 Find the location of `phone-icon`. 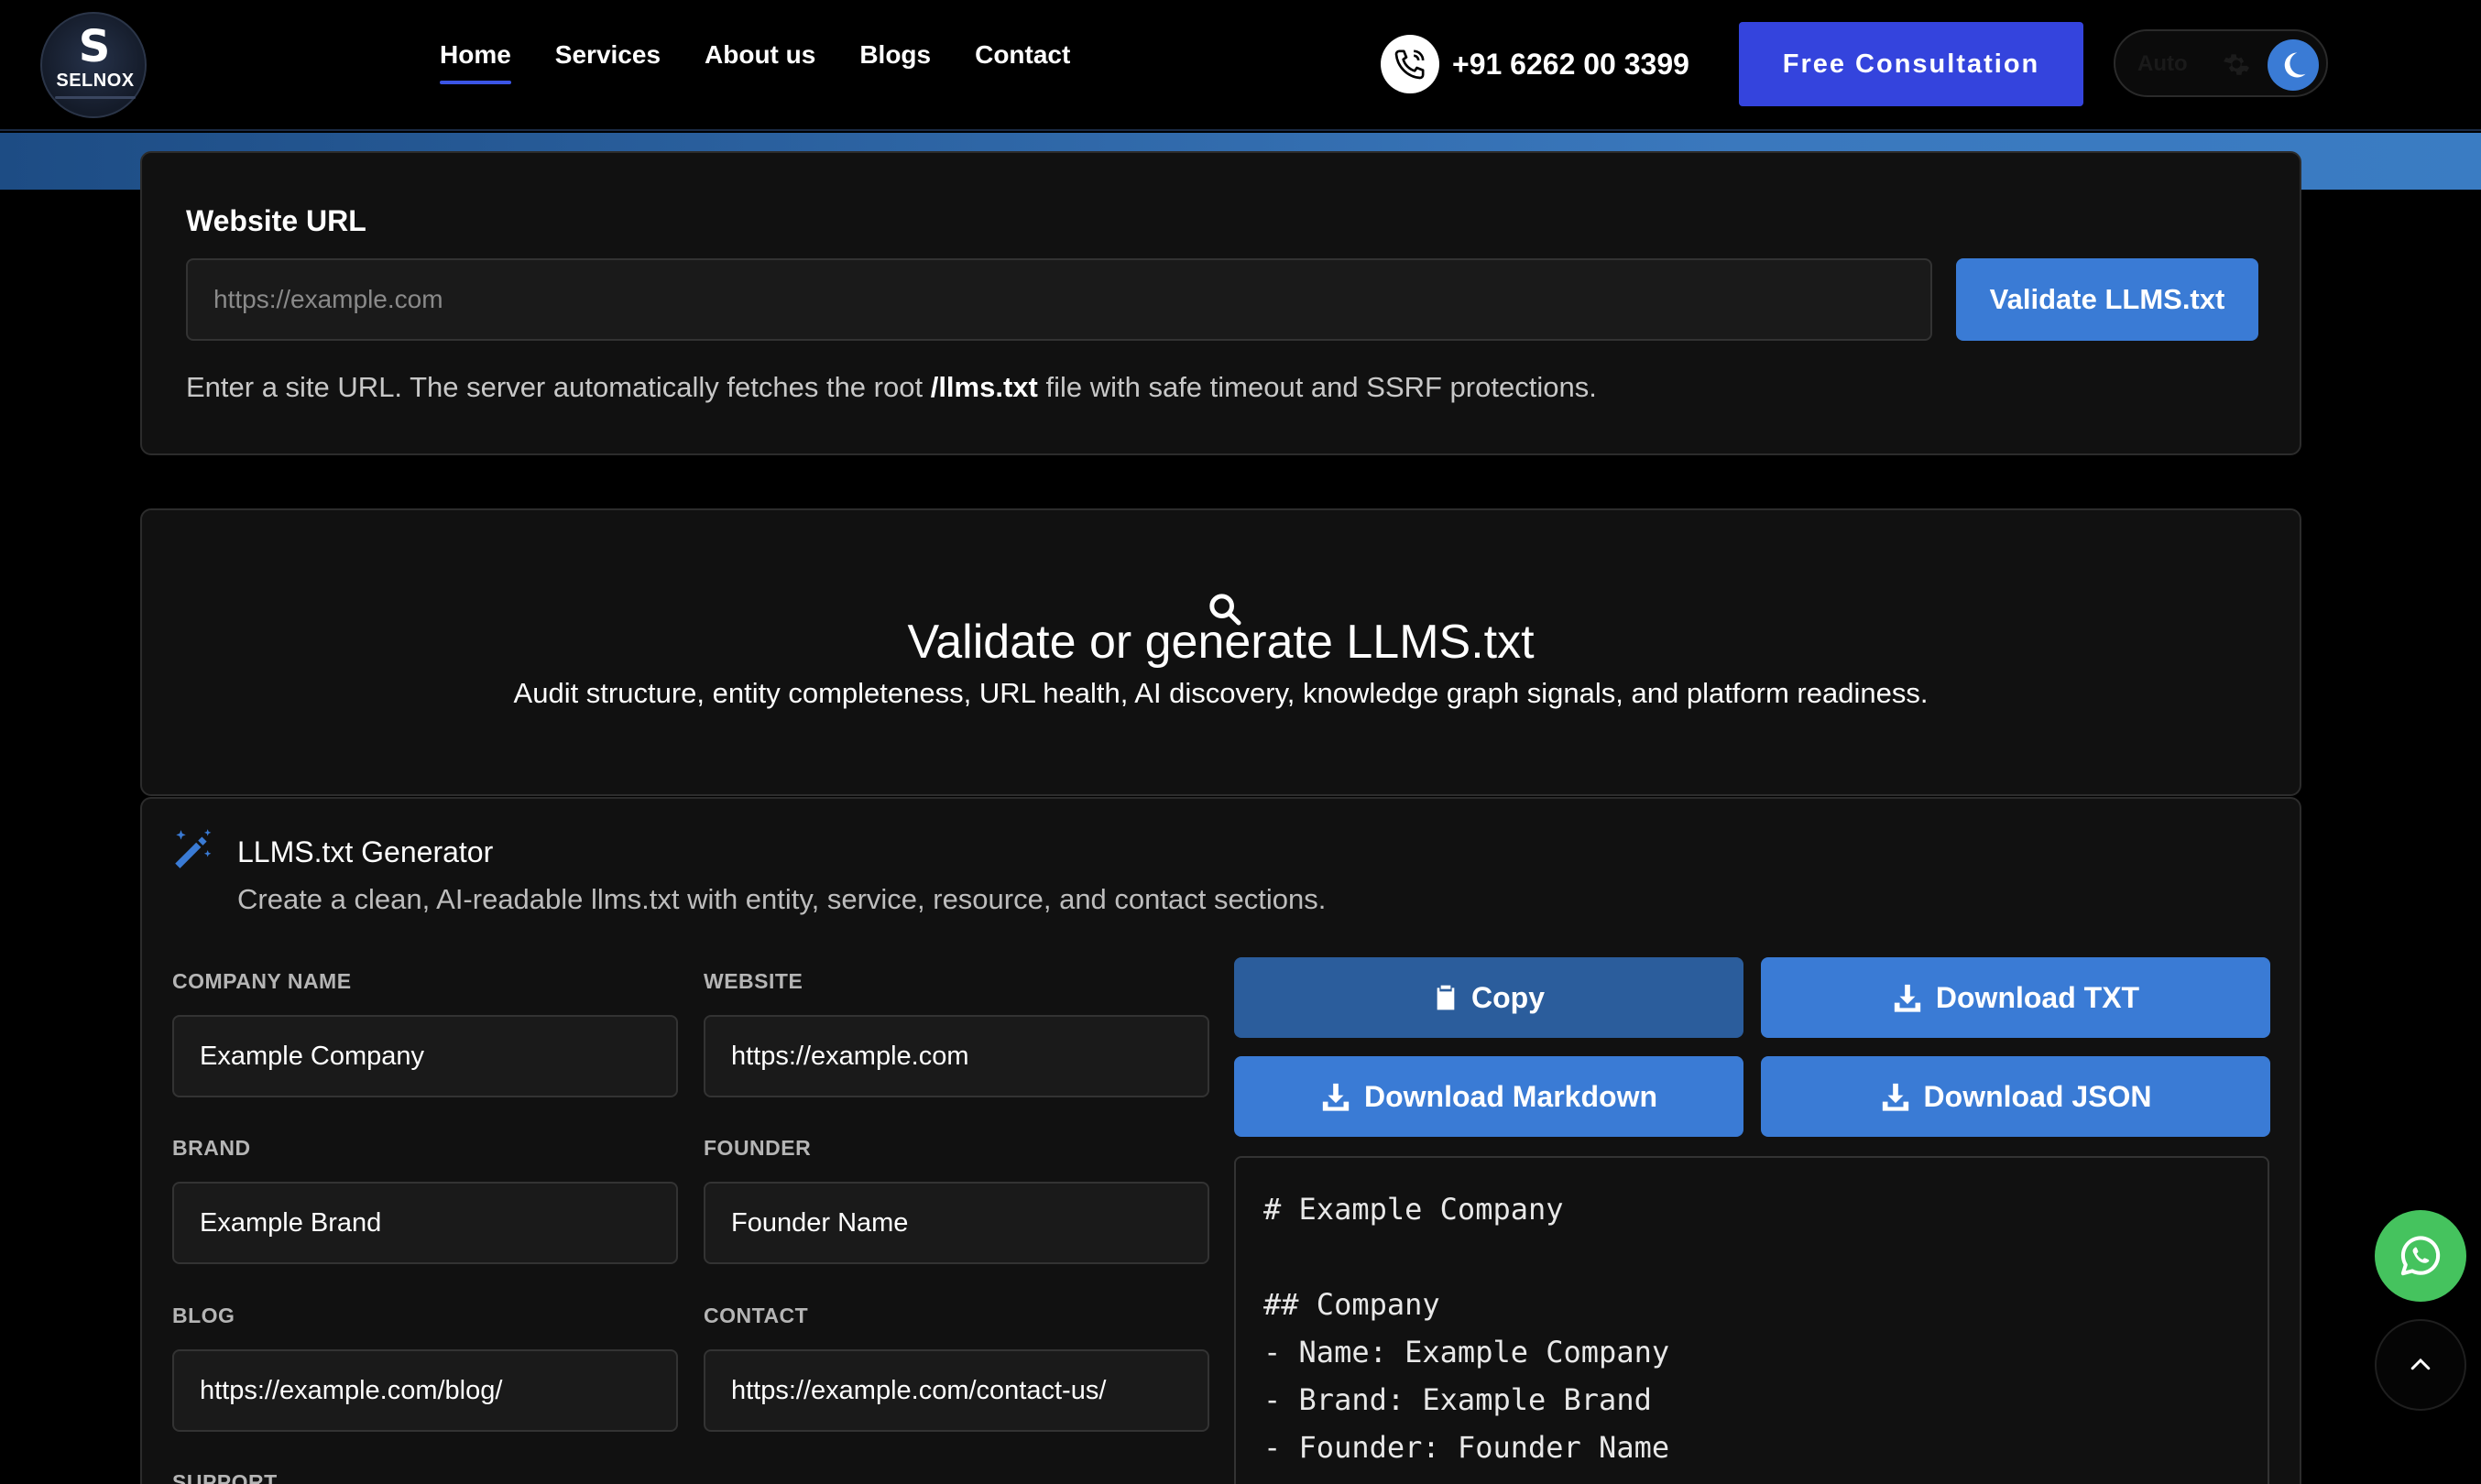

phone-icon is located at coordinates (1410, 64).